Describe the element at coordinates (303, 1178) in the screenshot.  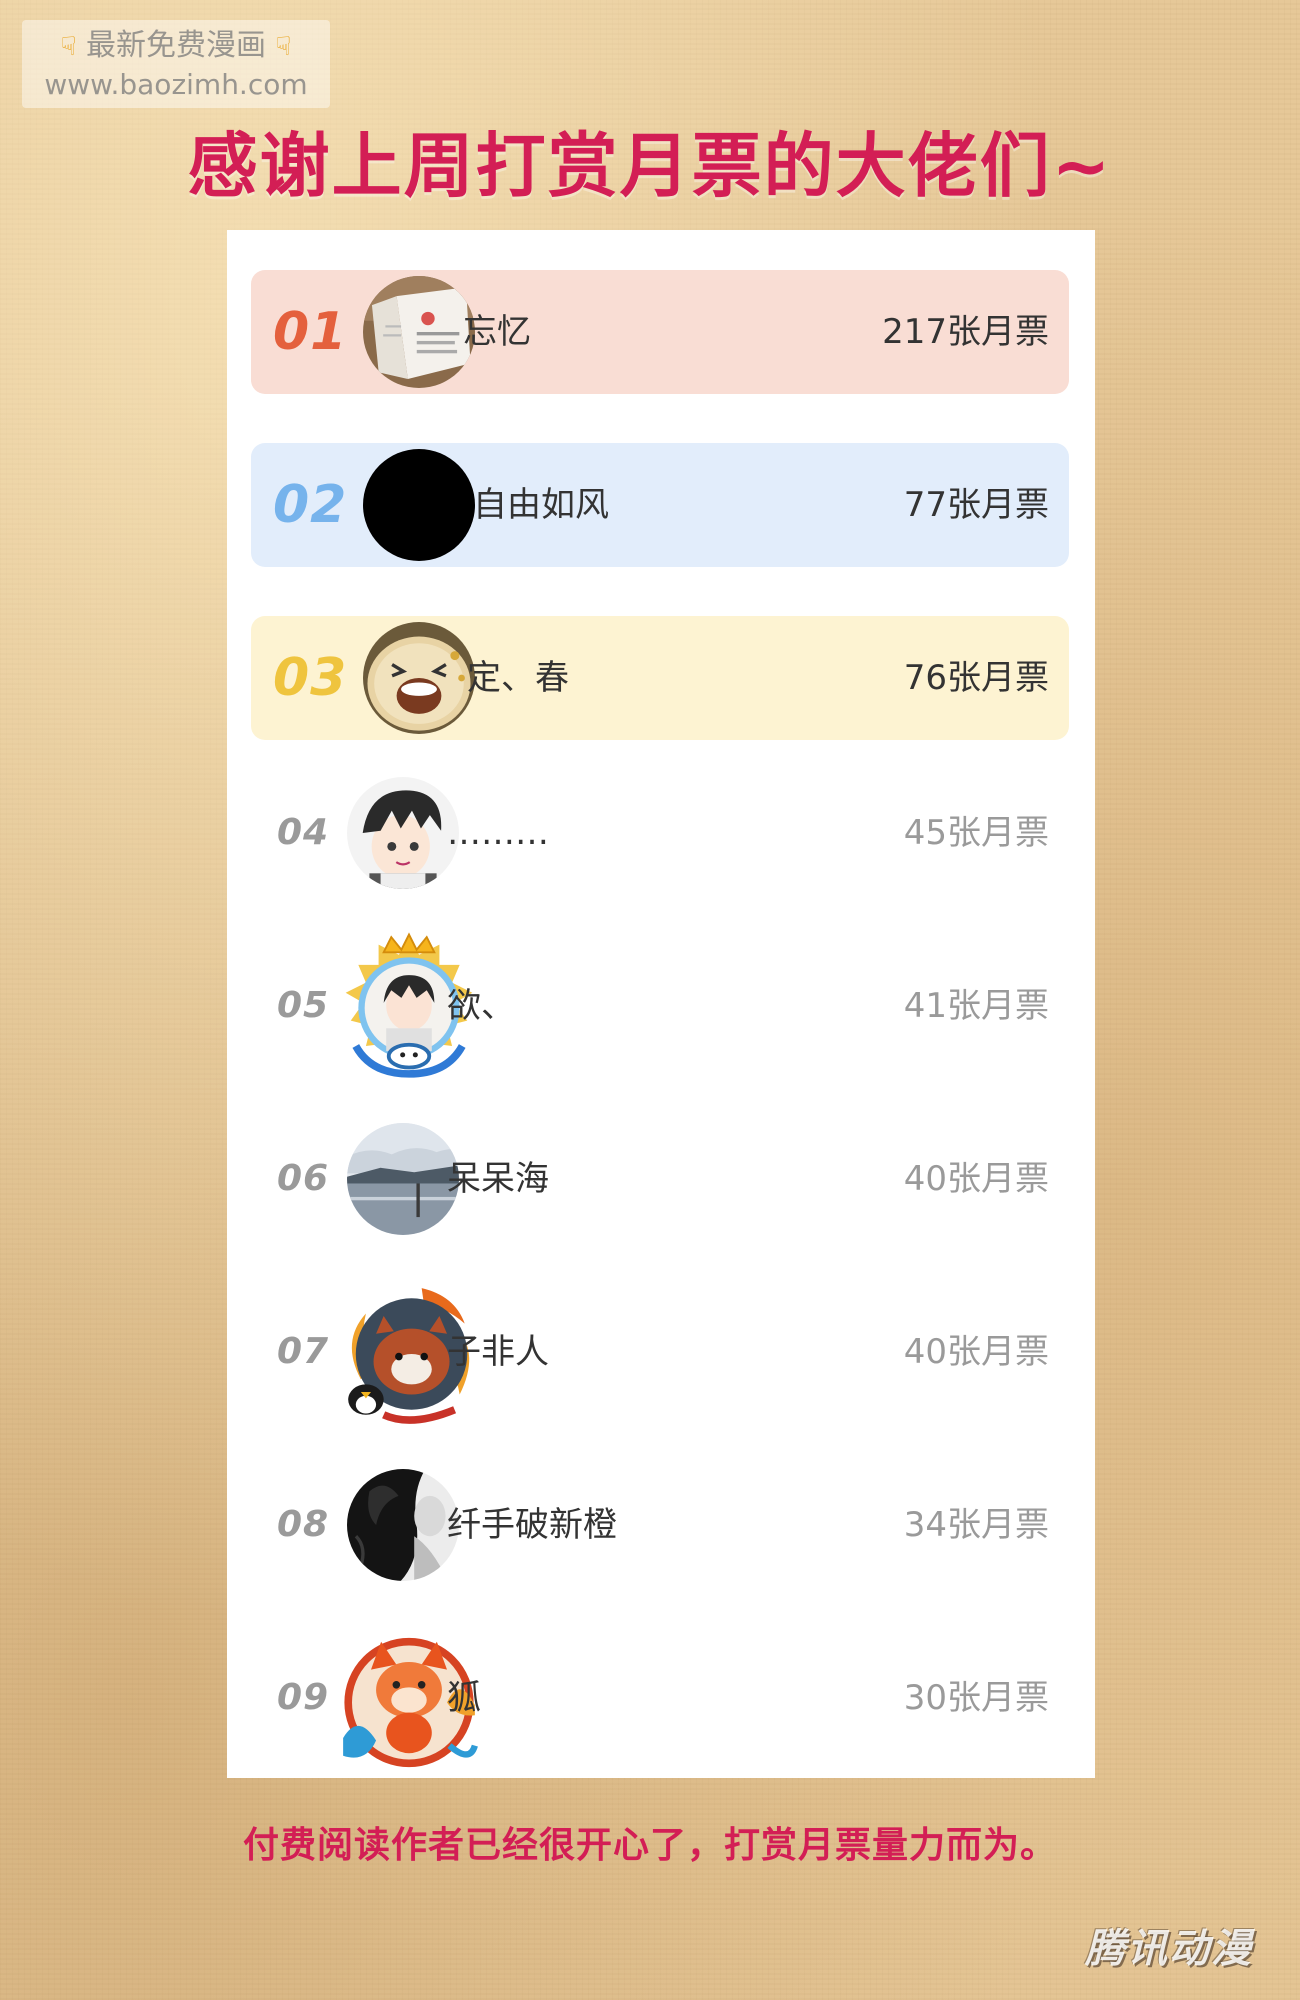
I see `rank-number: 06` at that location.